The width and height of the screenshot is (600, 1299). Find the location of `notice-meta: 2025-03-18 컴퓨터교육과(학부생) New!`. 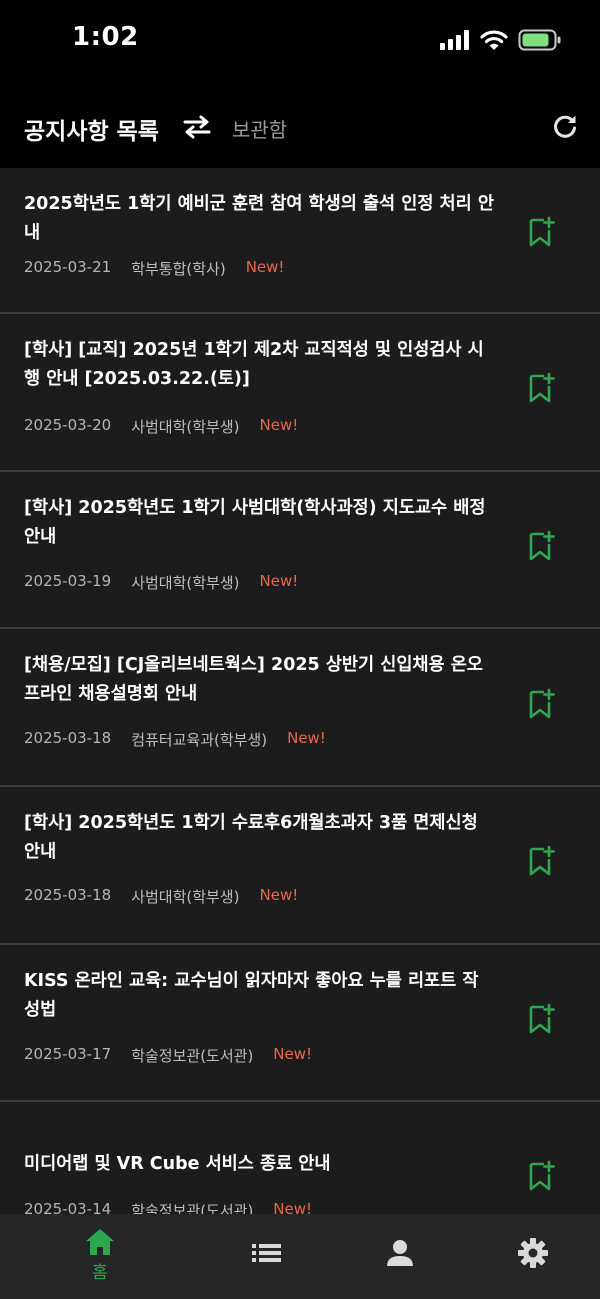

notice-meta: 2025-03-18 컴퓨터교육과(학부생) New! is located at coordinates (175, 739).